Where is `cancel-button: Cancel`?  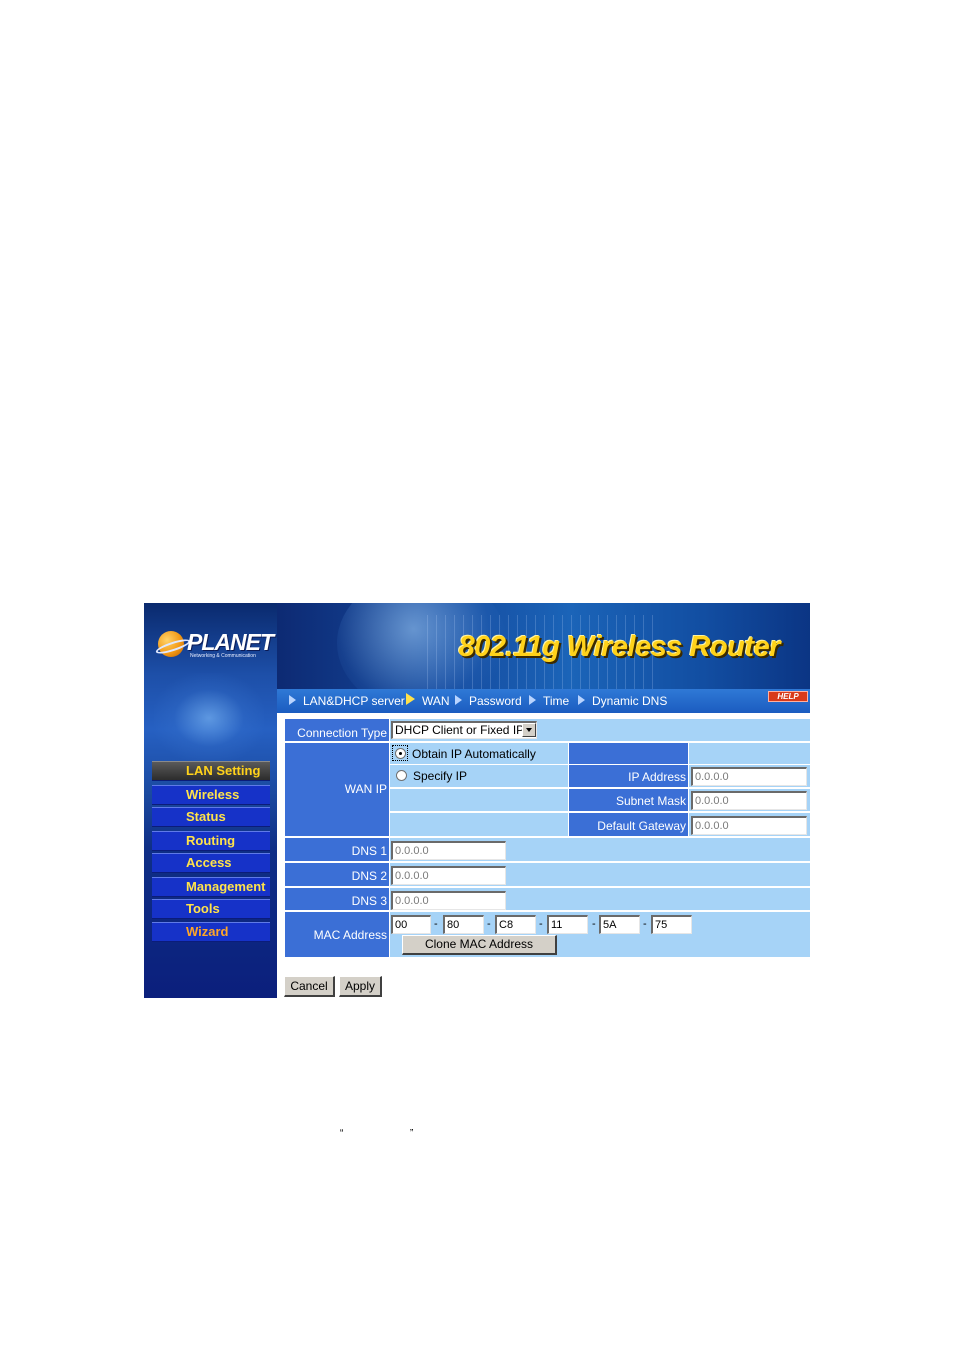 cancel-button: Cancel is located at coordinates (309, 986).